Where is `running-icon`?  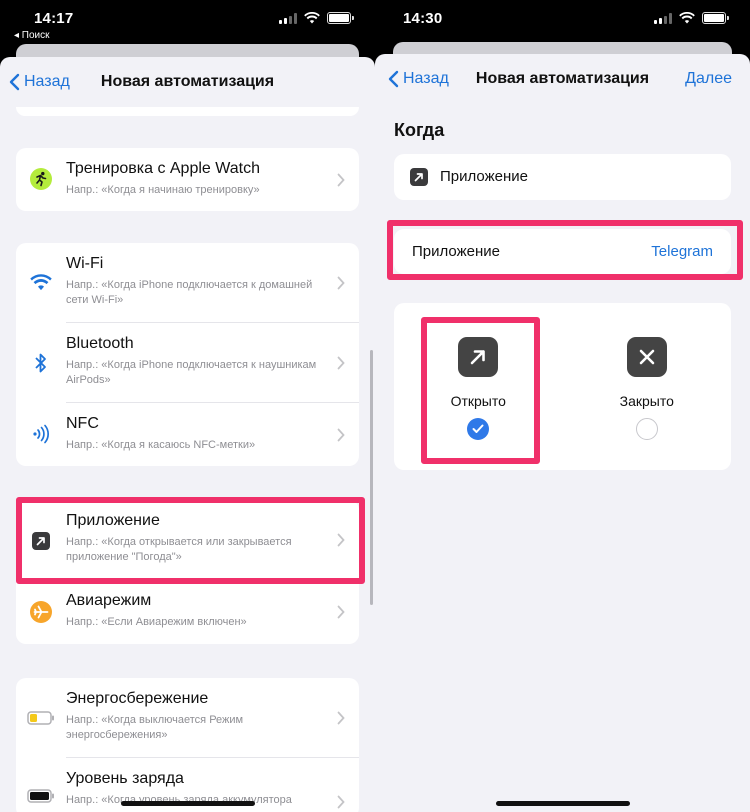
running-icon is located at coordinates (41, 179).